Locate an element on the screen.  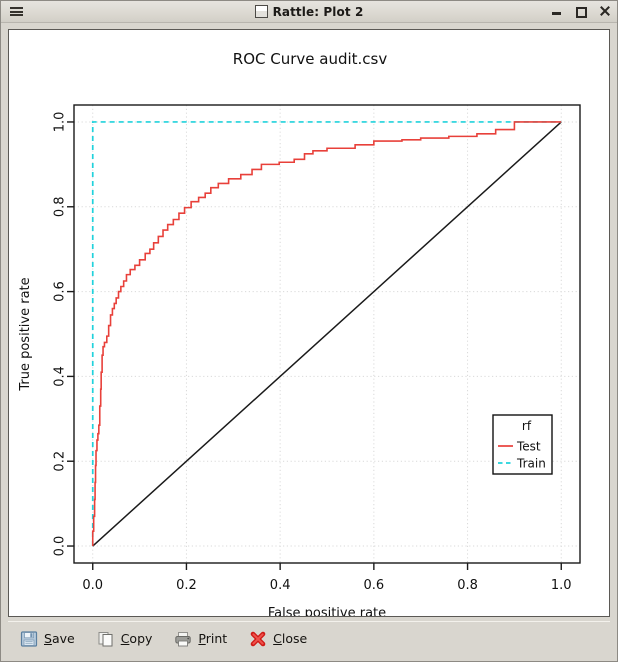
copy-button: Copy is located at coordinates (125, 639).